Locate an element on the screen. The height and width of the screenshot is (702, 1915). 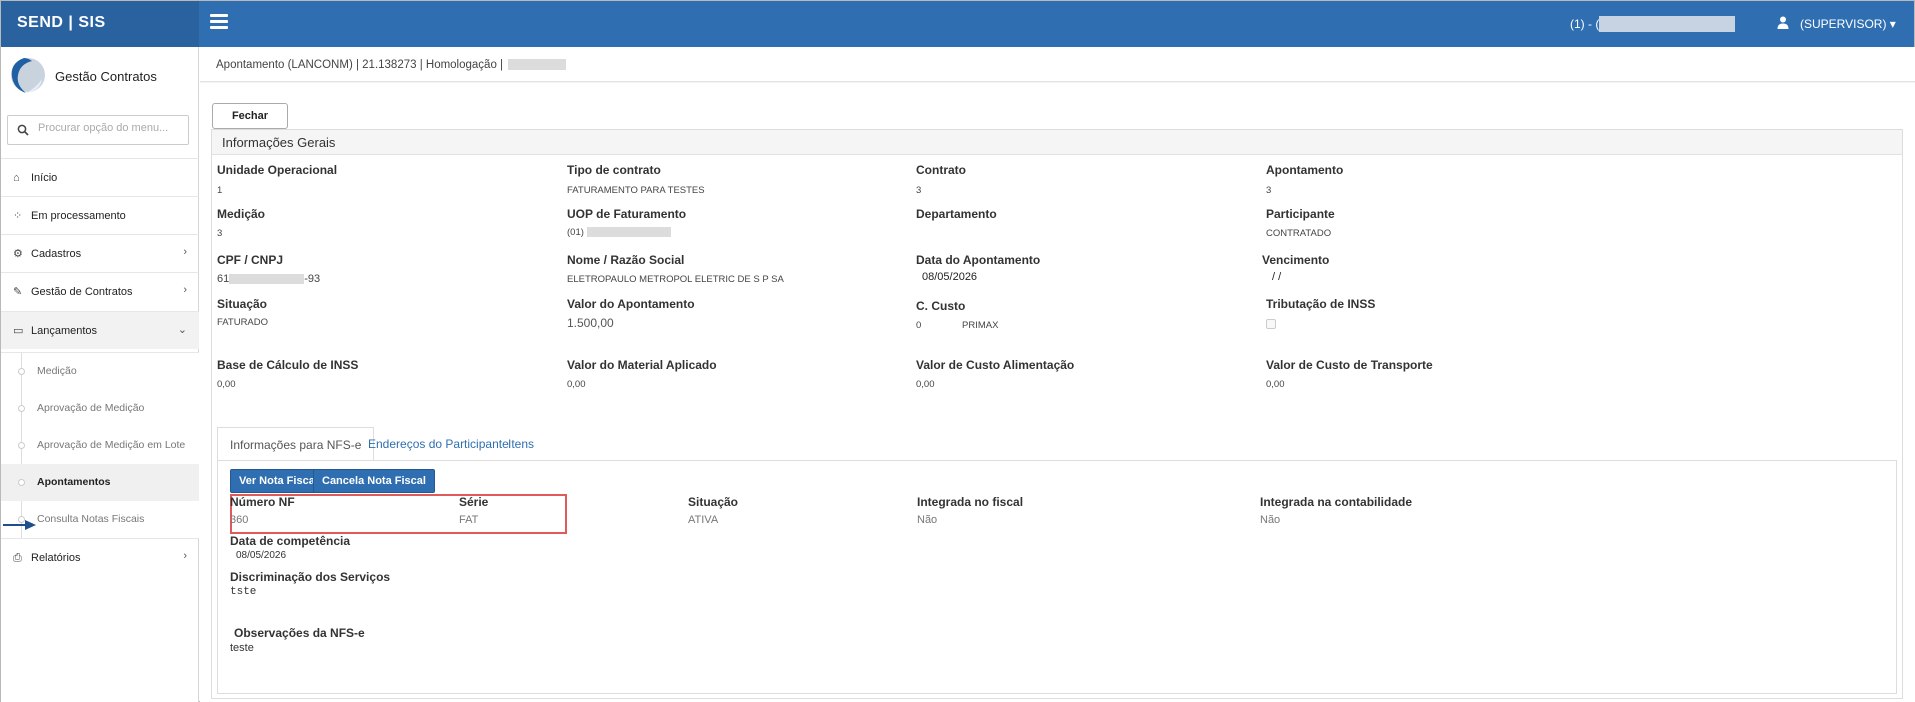
vencimento-value: / / is located at coordinates (1277, 277).